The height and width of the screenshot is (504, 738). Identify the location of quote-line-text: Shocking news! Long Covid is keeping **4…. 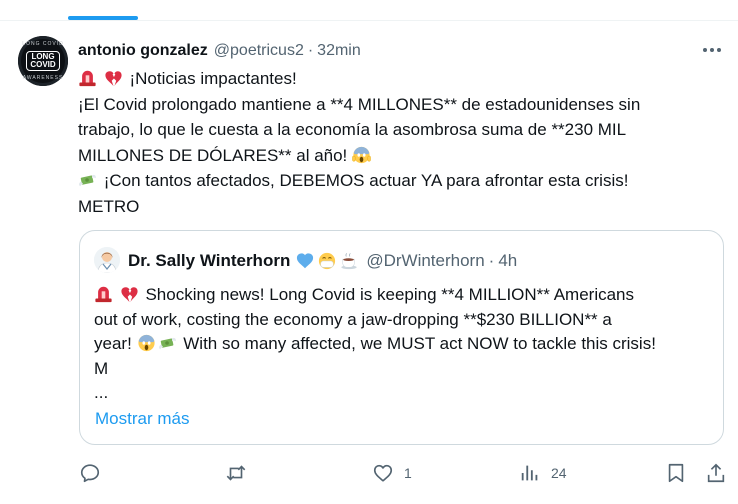
(390, 294).